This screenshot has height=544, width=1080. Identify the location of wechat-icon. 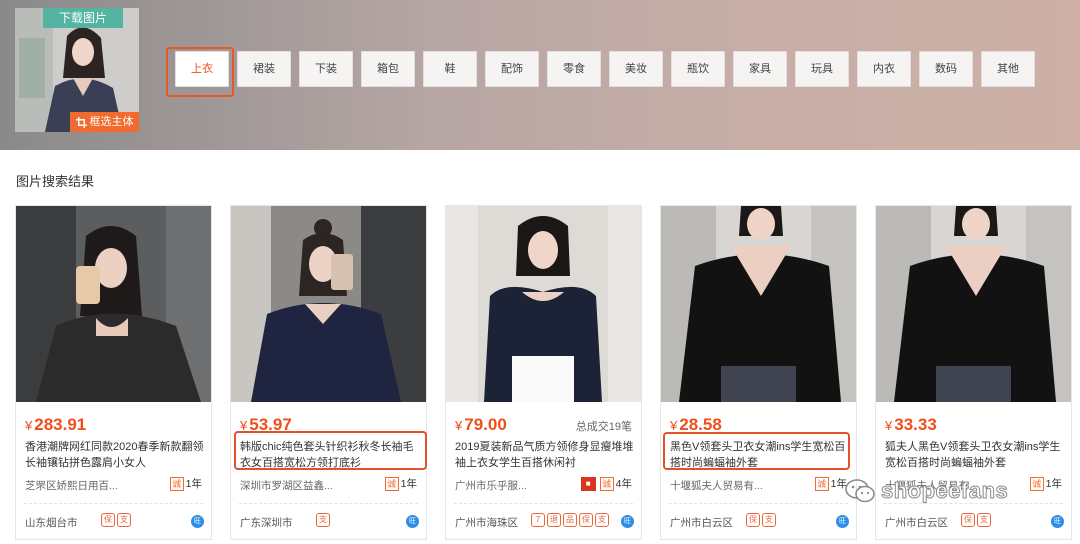
(860, 491).